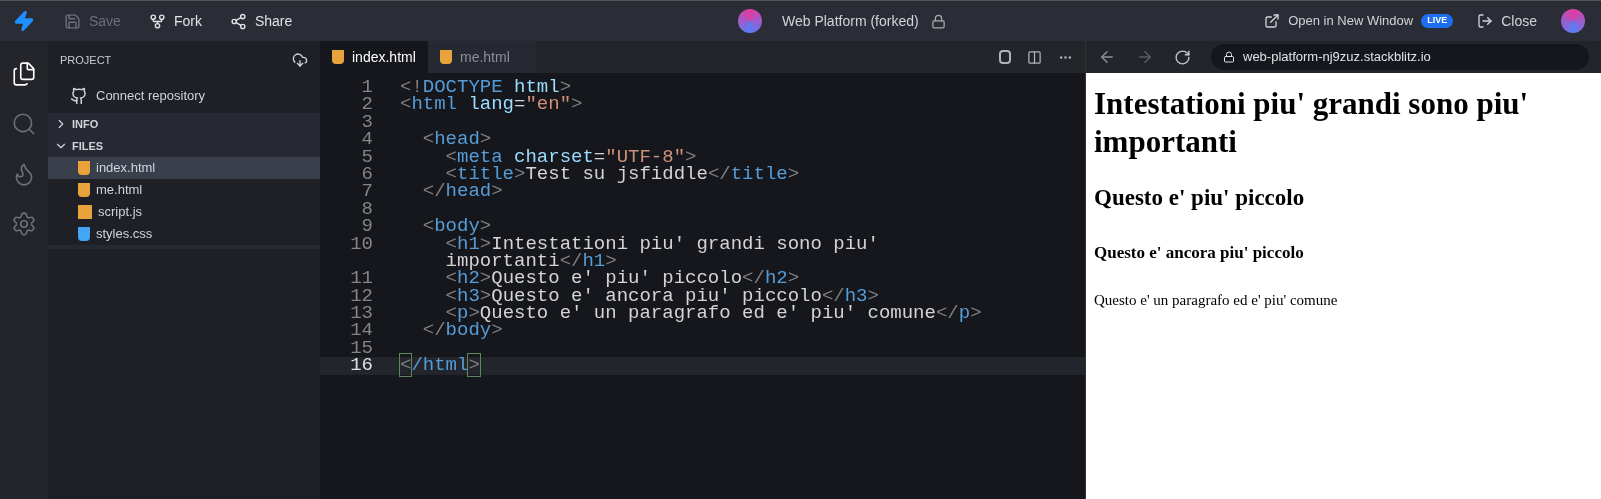  What do you see at coordinates (184, 96) in the screenshot?
I see `connect-repository-button: Connect repository` at bounding box center [184, 96].